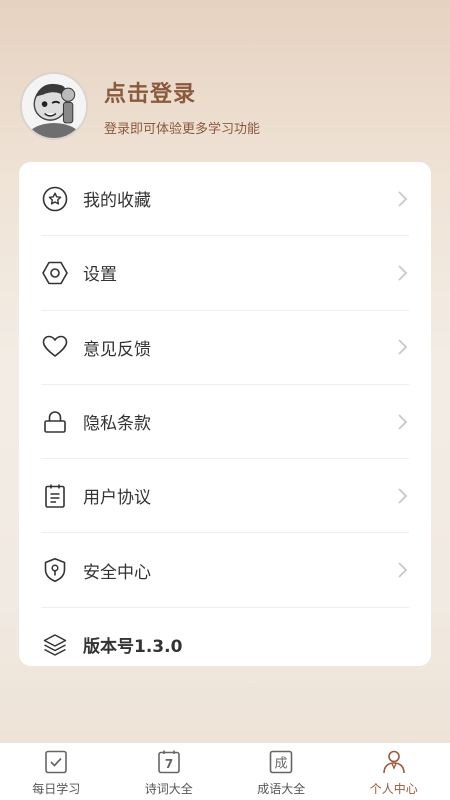  Describe the element at coordinates (56, 789) in the screenshot. I see `tab-label: 每日学习` at that location.